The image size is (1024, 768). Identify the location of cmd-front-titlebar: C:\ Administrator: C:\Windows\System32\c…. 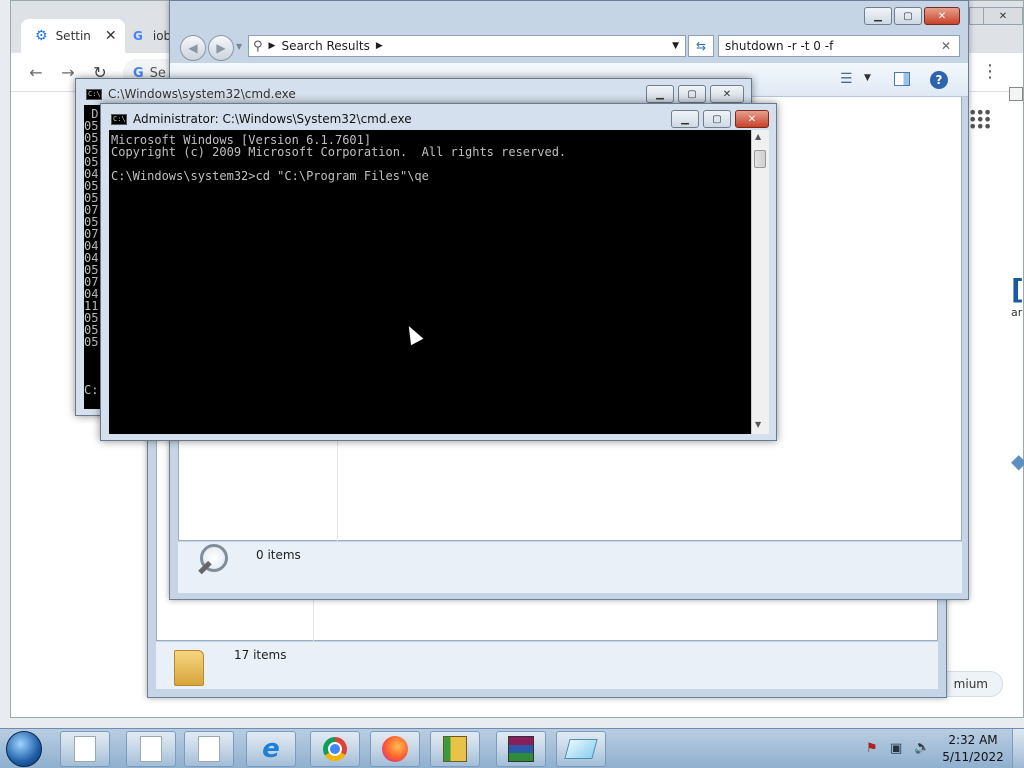
(261, 119).